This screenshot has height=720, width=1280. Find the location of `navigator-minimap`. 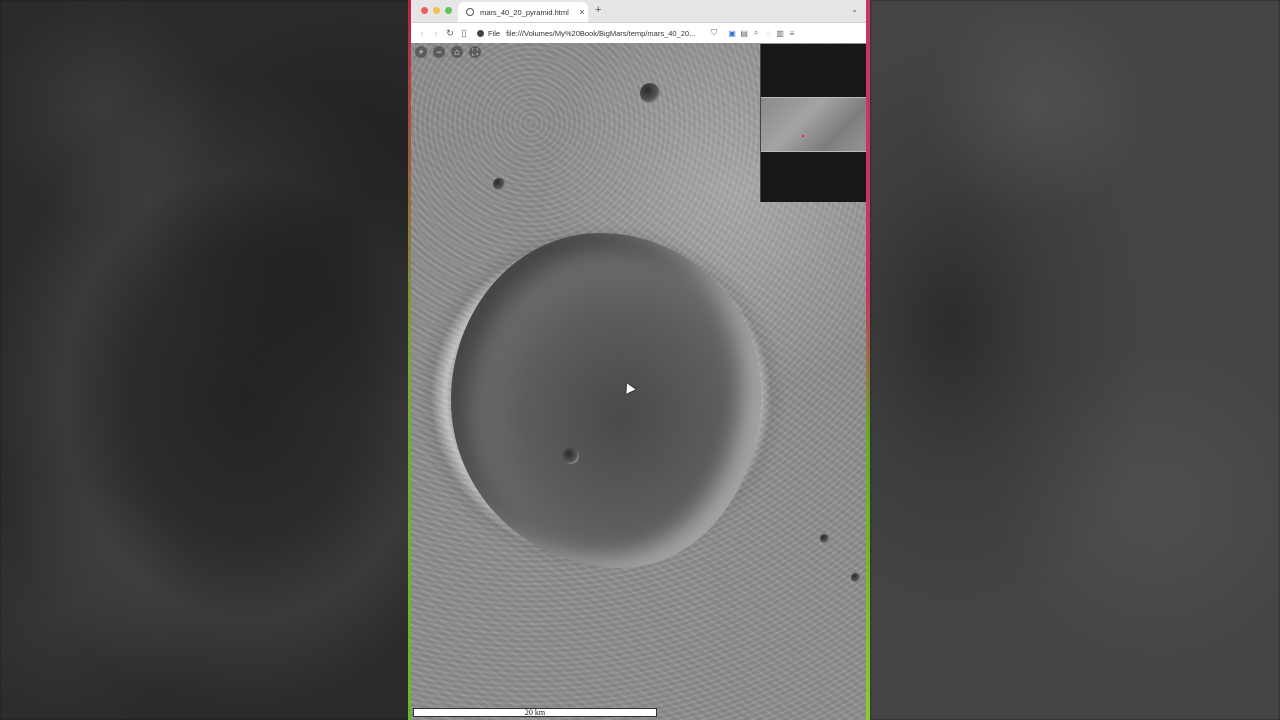

navigator-minimap is located at coordinates (813, 123).